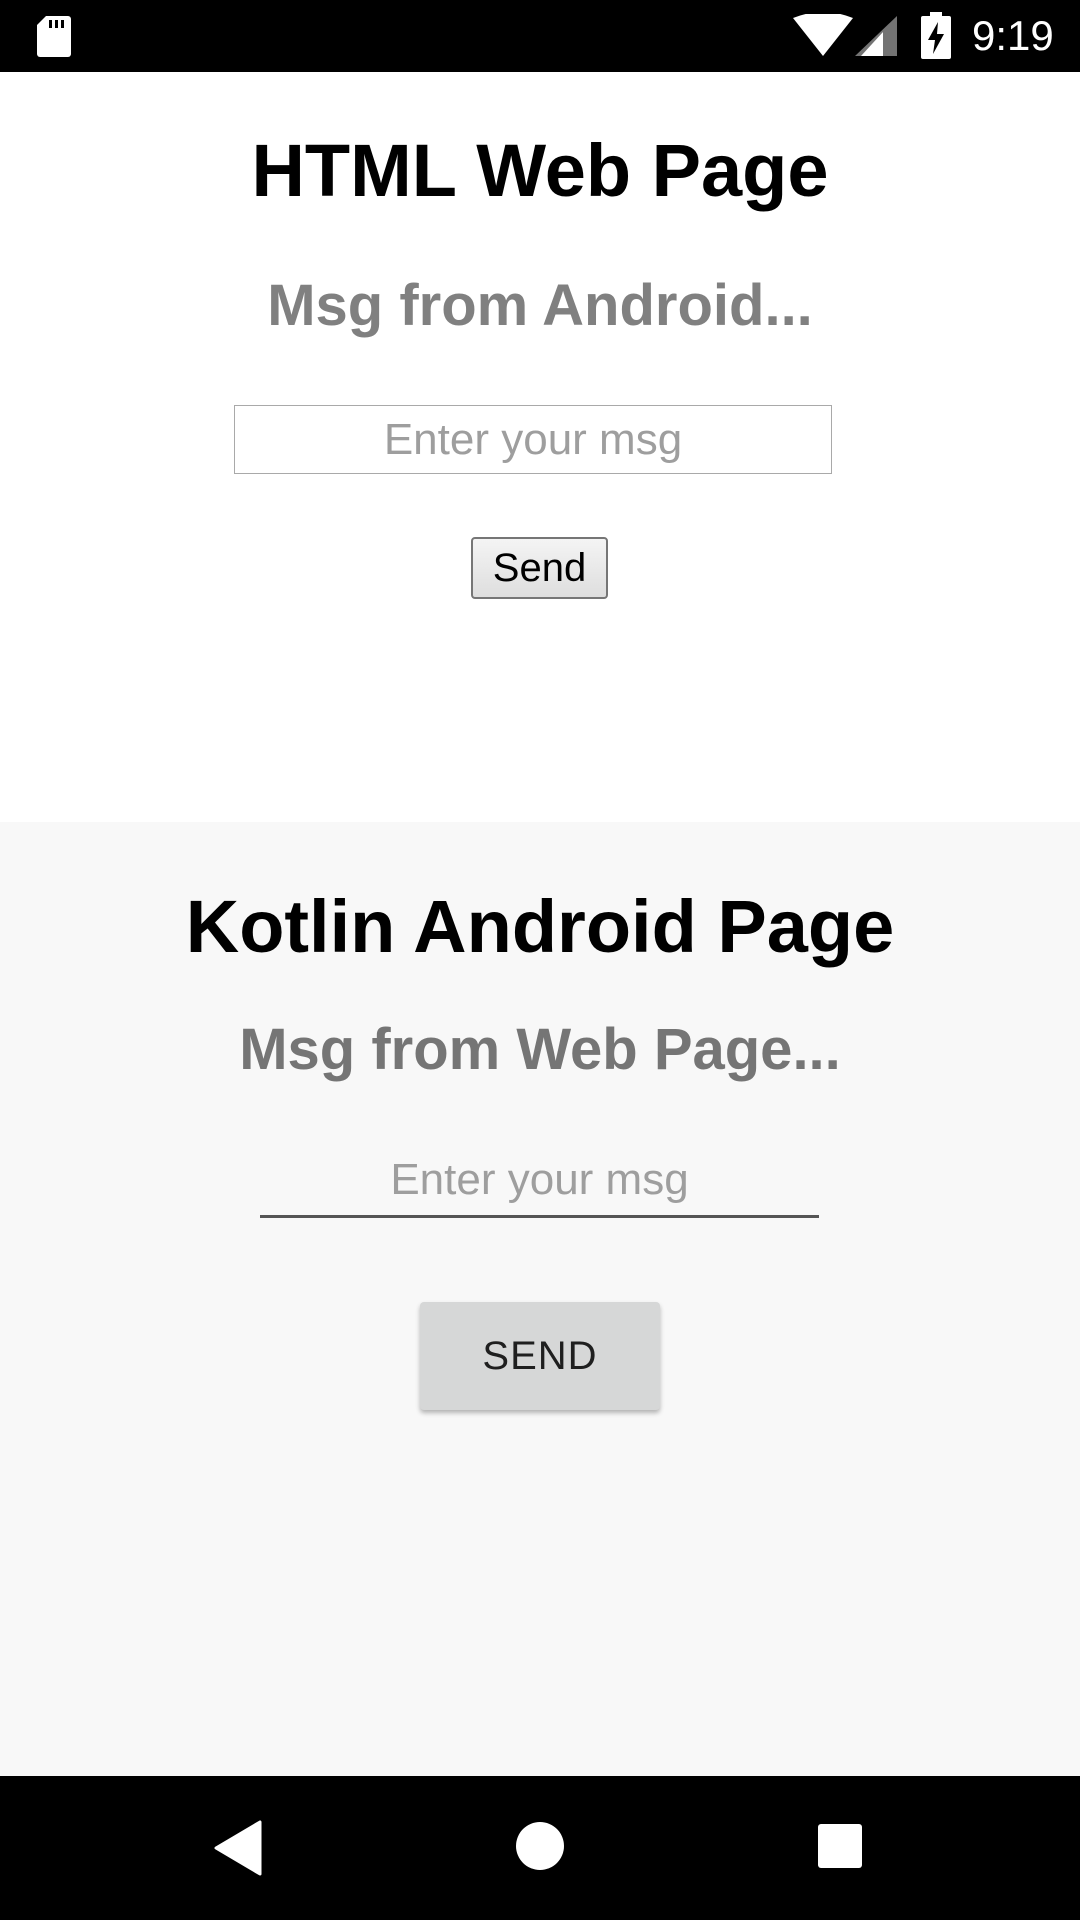 This screenshot has width=1080, height=1920. What do you see at coordinates (533, 439) in the screenshot?
I see `web-message-input` at bounding box center [533, 439].